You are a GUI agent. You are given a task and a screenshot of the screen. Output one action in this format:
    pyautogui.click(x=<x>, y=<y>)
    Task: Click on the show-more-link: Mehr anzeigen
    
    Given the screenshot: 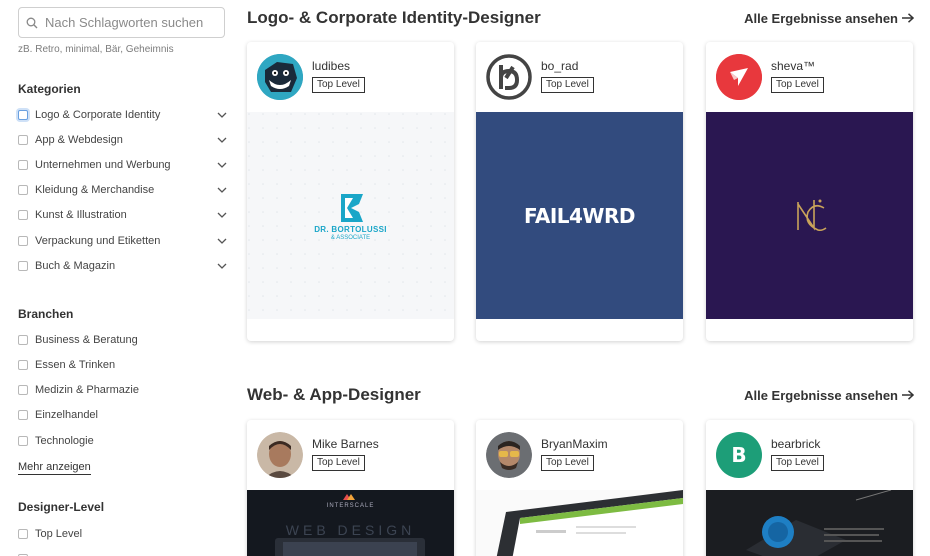 What is the action you would take?
    pyautogui.click(x=54, y=468)
    